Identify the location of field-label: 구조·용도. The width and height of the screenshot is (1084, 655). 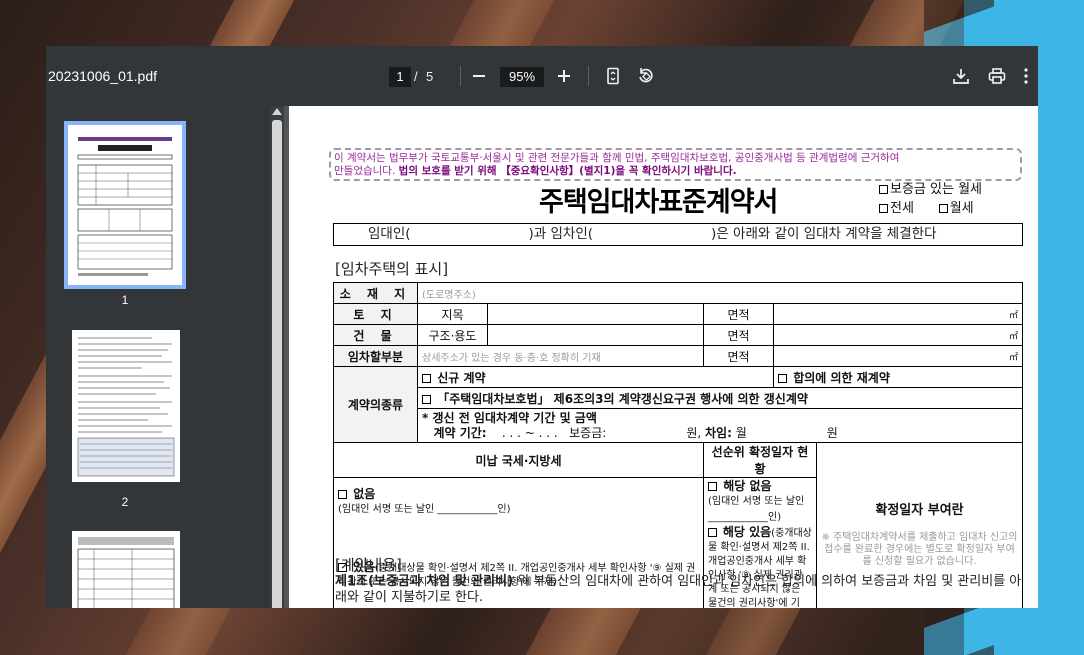
(452, 335).